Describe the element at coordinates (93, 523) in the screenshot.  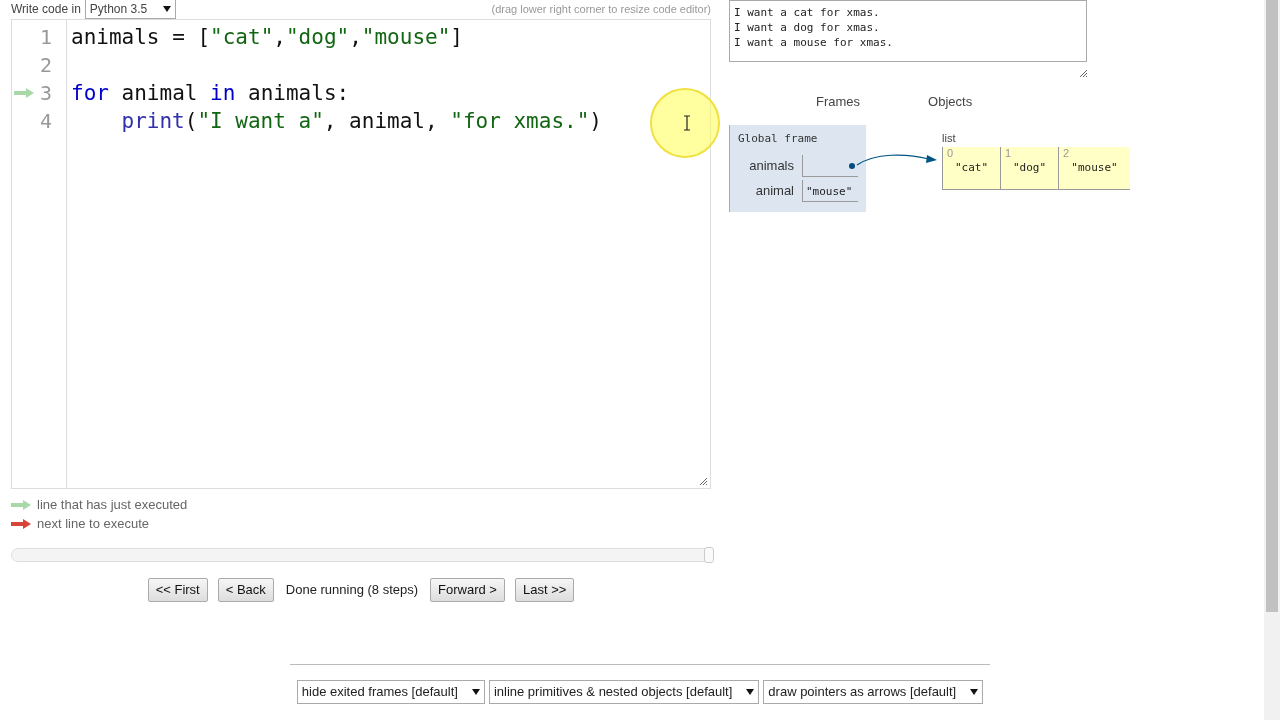
I see `legend-label: next line to execute` at that location.